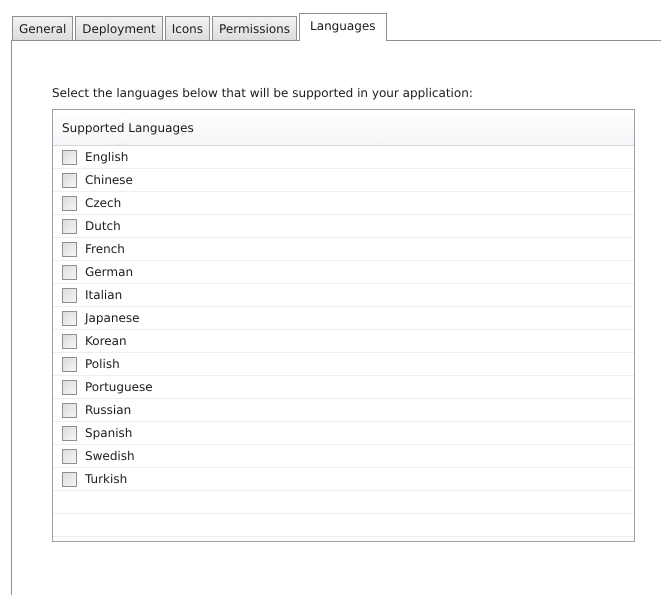 The image size is (661, 595). I want to click on tab: Icons, so click(187, 28).